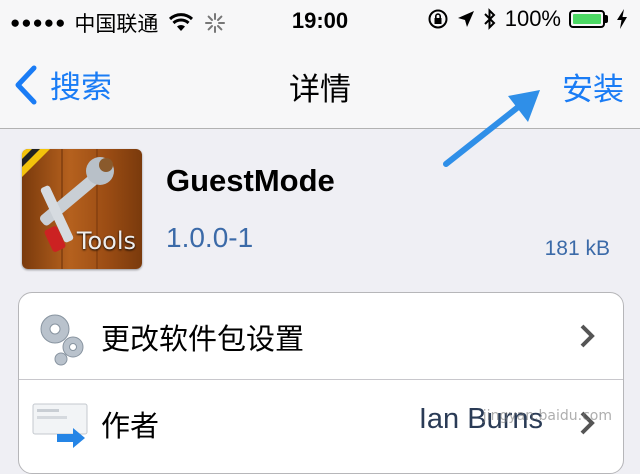 The width and height of the screenshot is (640, 474). What do you see at coordinates (490, 19) in the screenshot?
I see `bluetooth-icon` at bounding box center [490, 19].